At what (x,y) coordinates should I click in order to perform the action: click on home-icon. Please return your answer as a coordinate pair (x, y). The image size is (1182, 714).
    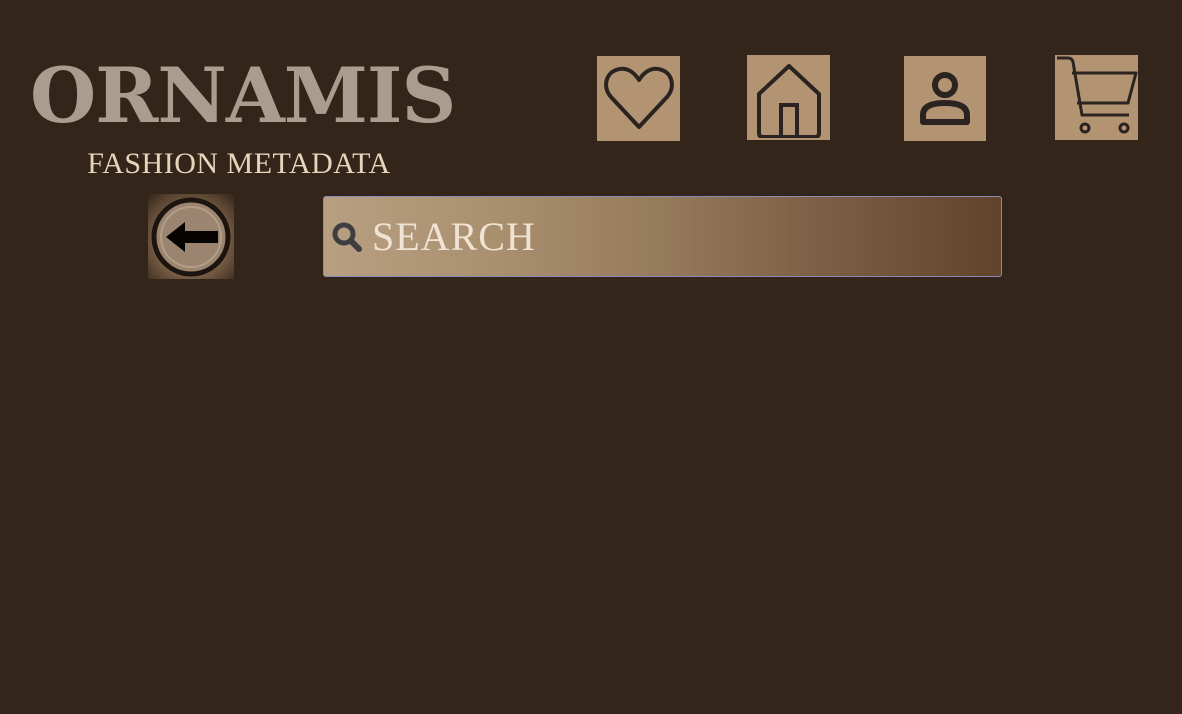
    Looking at the image, I should click on (788, 100).